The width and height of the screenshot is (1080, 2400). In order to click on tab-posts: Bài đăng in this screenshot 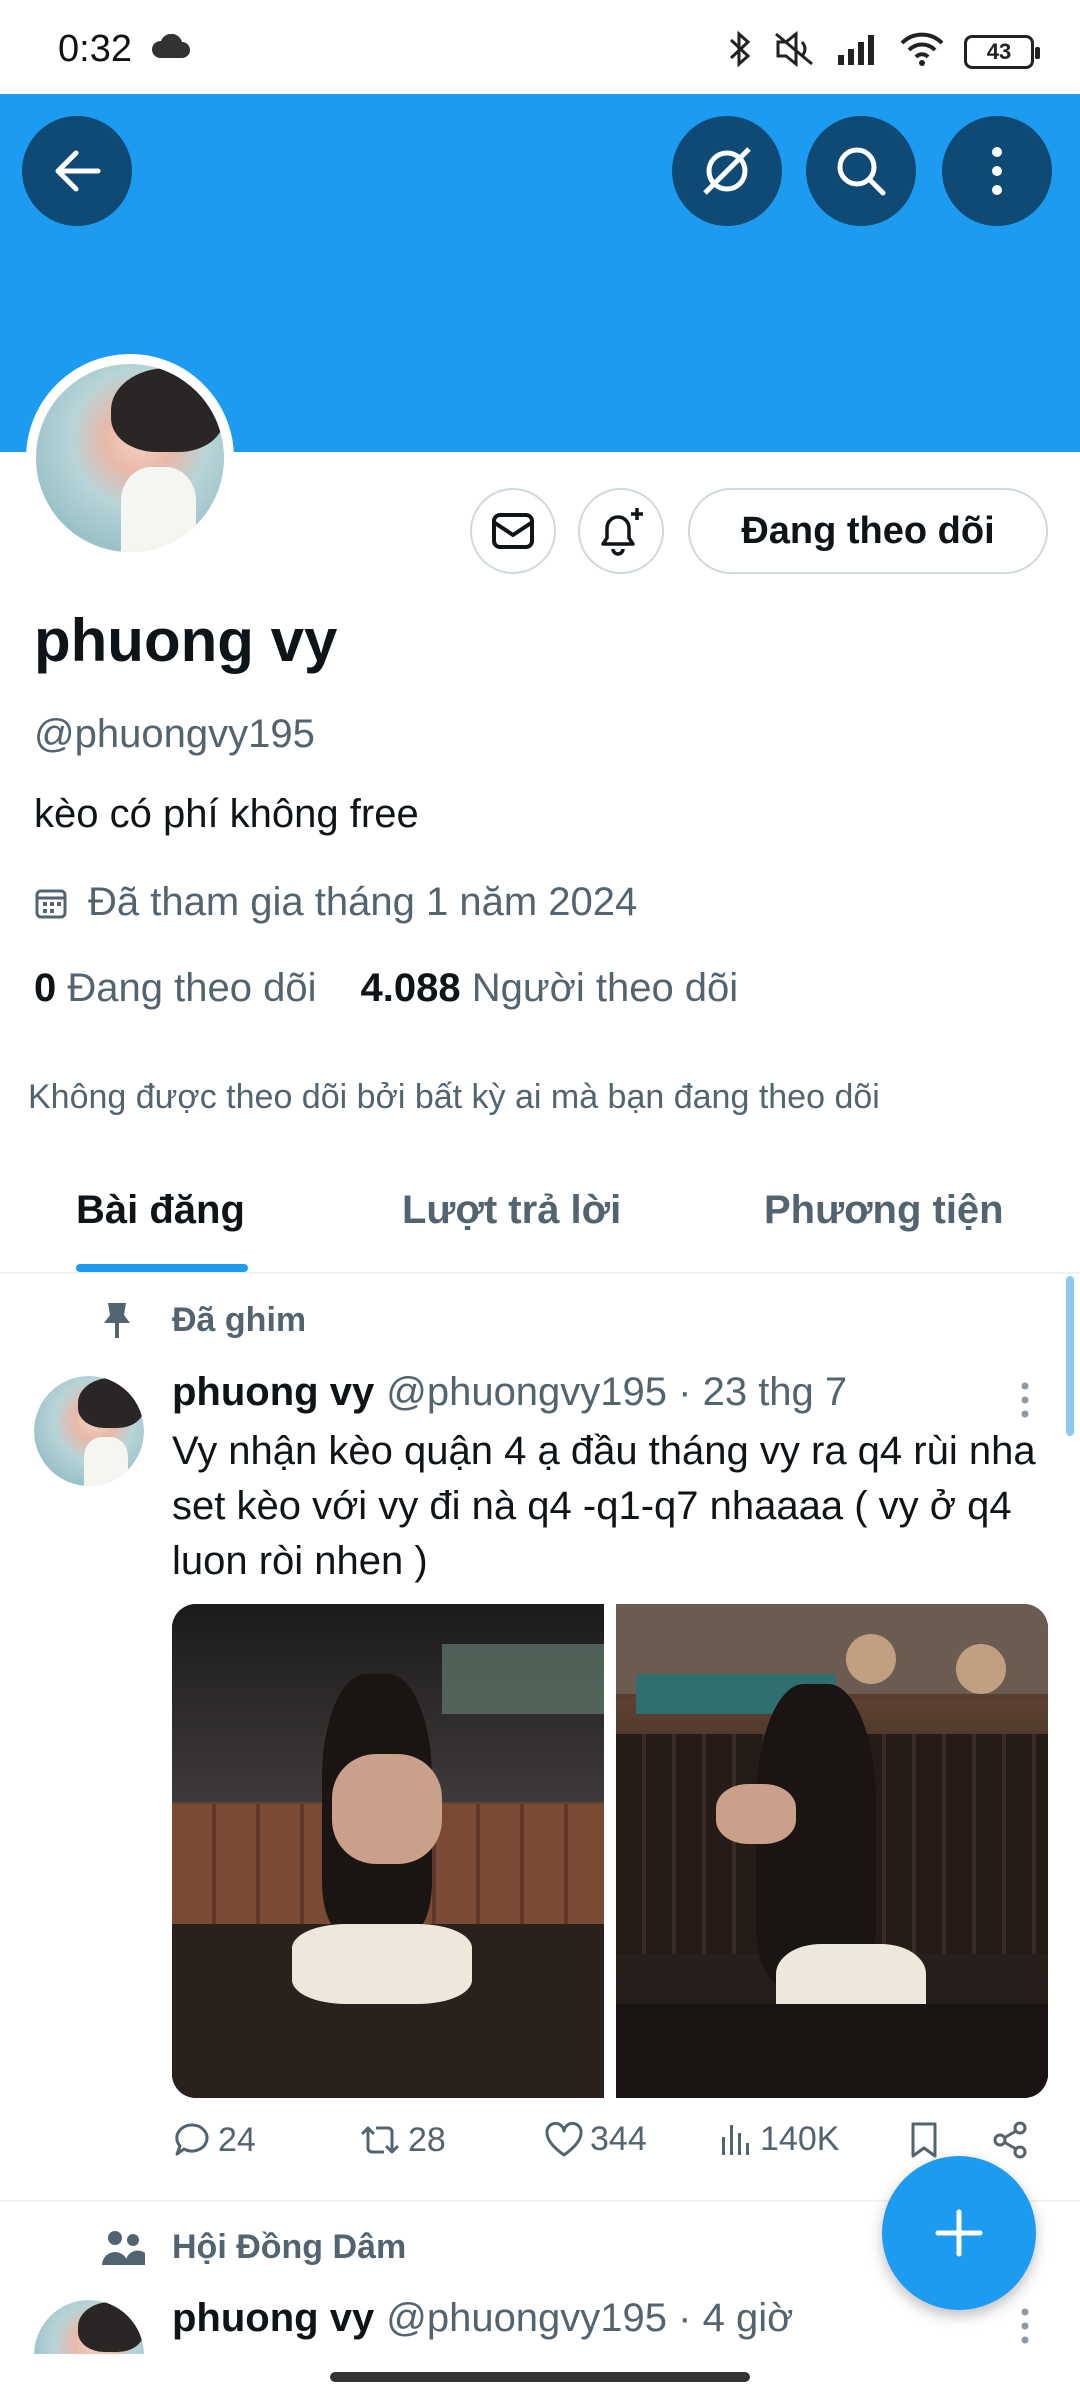, I will do `click(160, 1210)`.